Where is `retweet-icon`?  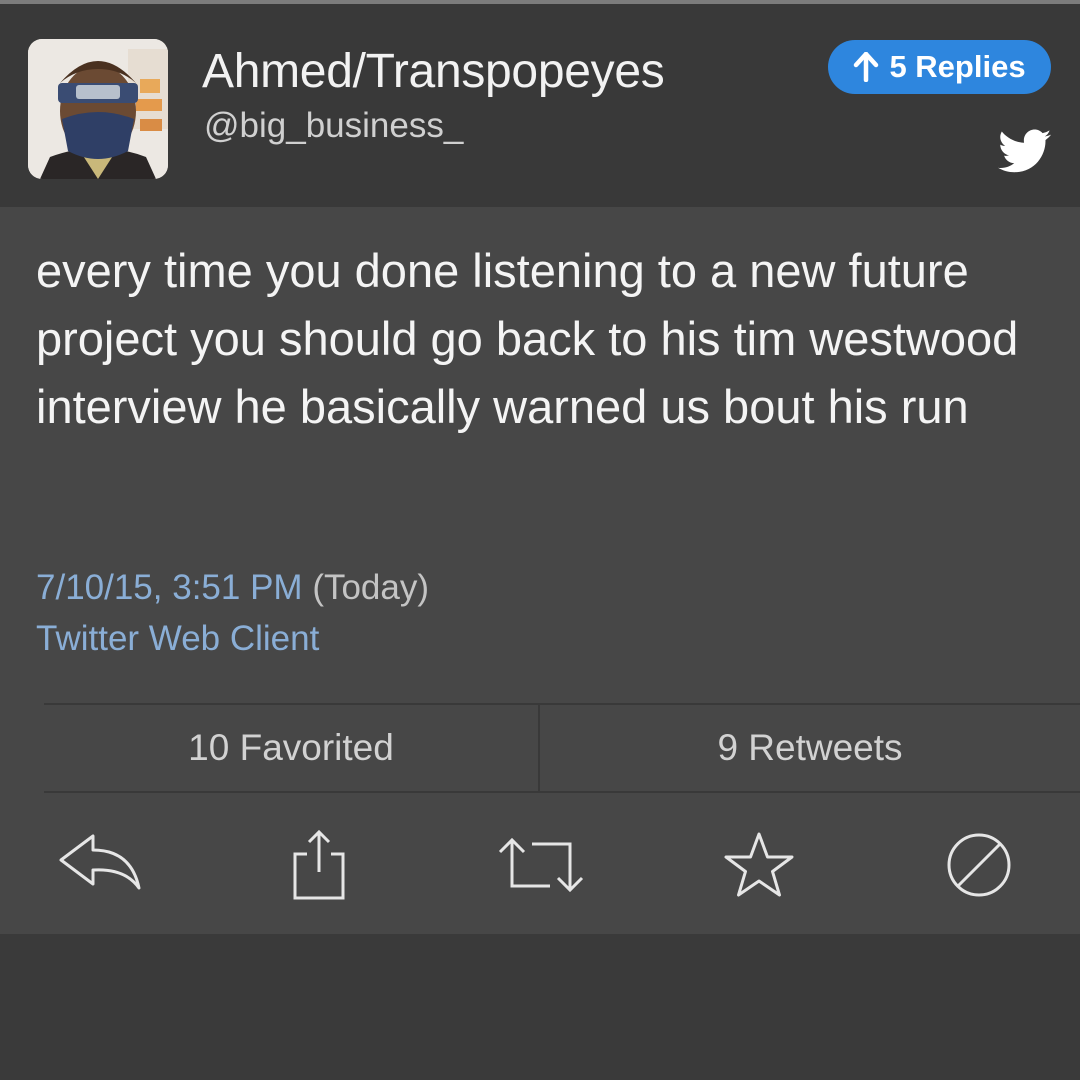
retweet-icon is located at coordinates (541, 867).